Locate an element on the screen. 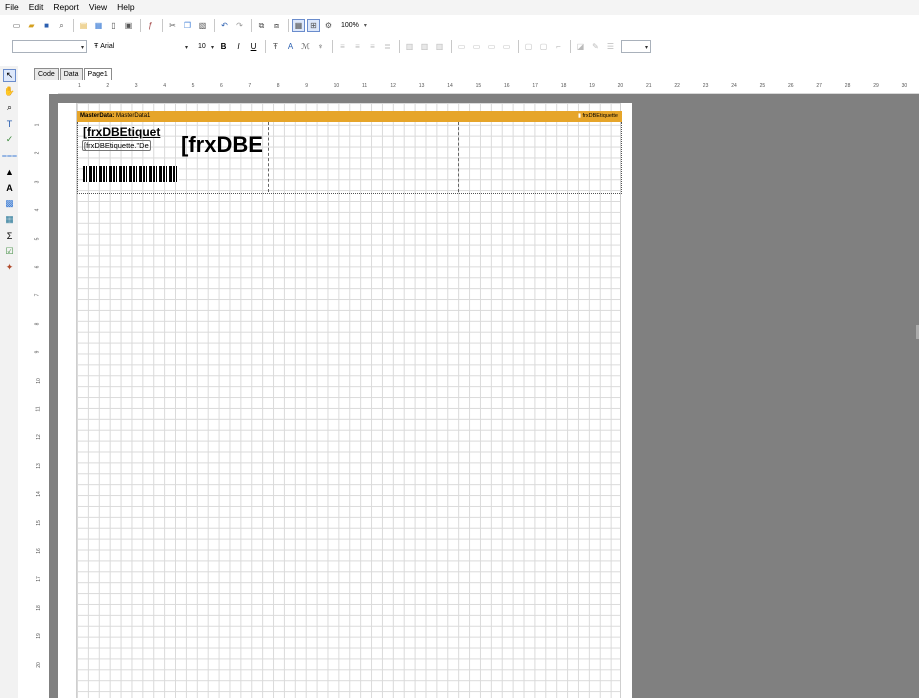  frame-all-icon: ▢ is located at coordinates (528, 46).